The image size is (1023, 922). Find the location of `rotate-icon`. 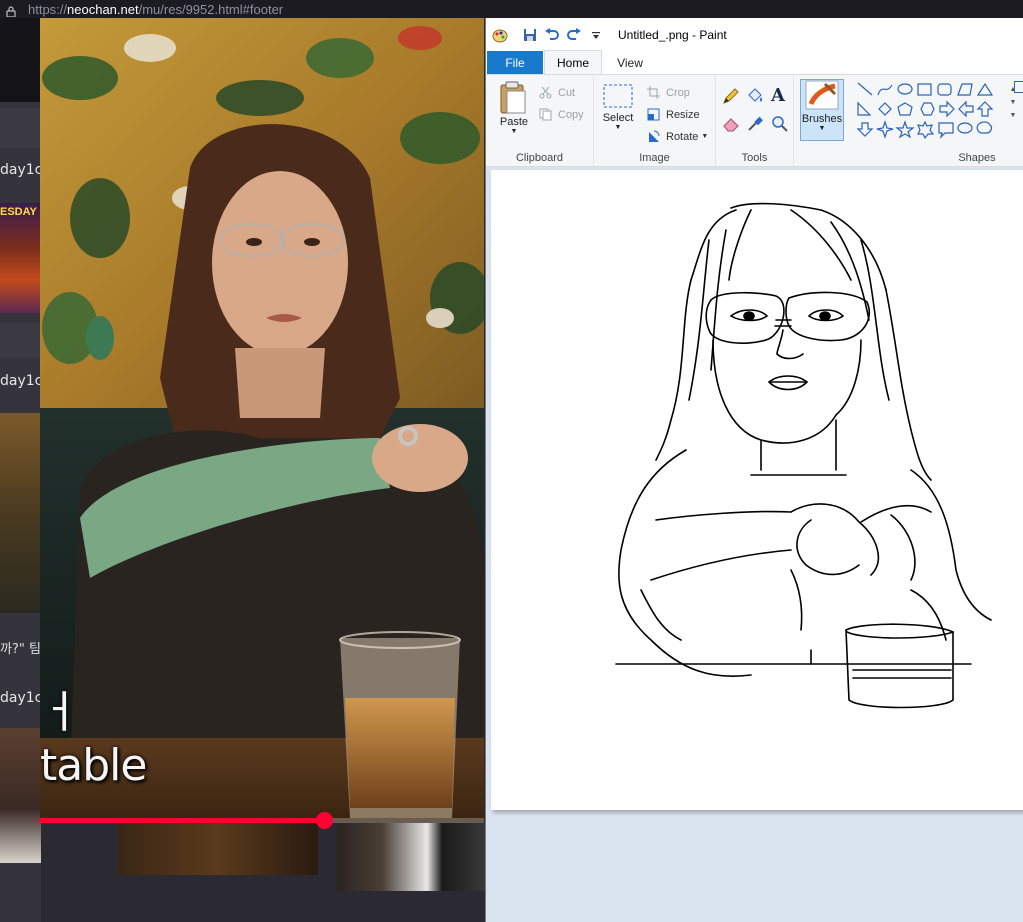

rotate-icon is located at coordinates (653, 136).